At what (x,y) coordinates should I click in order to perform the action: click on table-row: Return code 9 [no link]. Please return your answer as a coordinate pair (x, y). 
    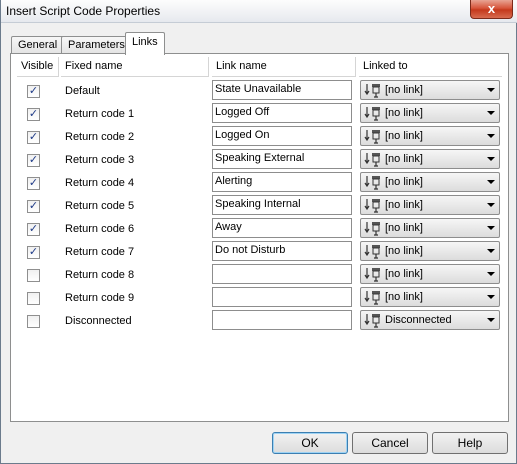
    Looking at the image, I should click on (259, 297).